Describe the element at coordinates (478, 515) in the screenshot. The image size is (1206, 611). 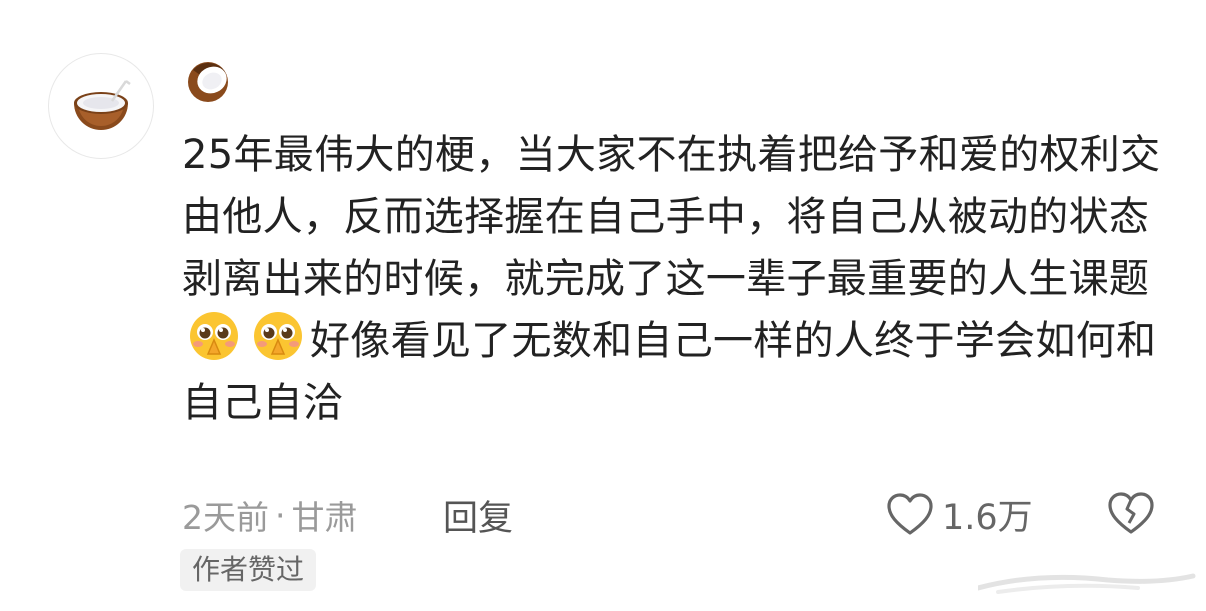
I see `reply-button: 回复` at that location.